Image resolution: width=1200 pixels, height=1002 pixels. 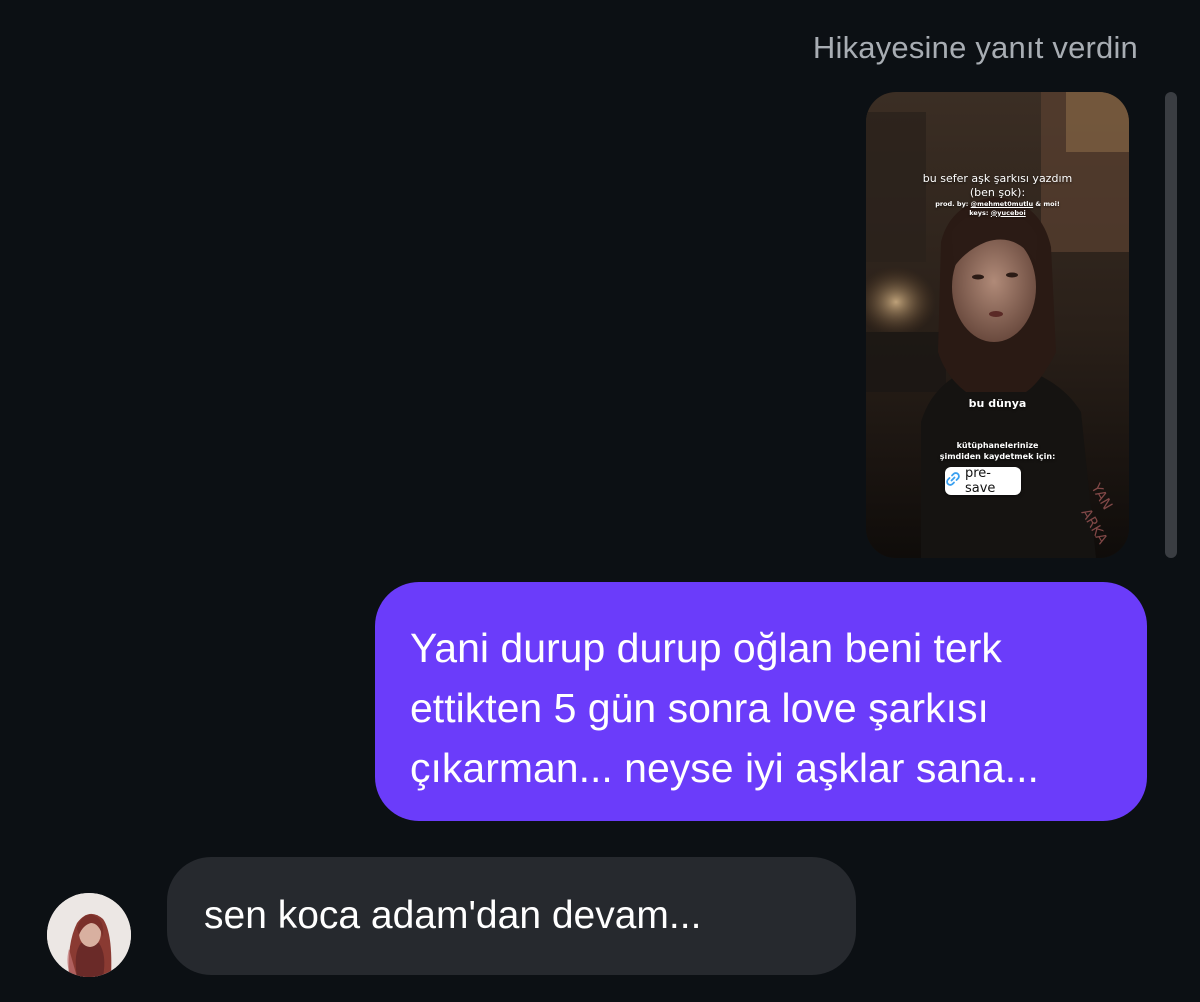 What do you see at coordinates (1046, 204) in the screenshot?
I see `credits-label: & moi!` at bounding box center [1046, 204].